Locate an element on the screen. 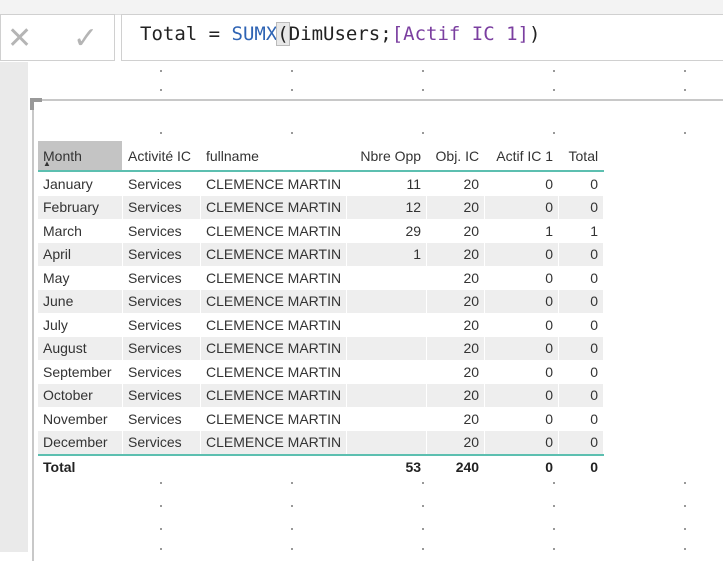 The image size is (723, 561). table-row: October Services CLEMENCE MARTIN 20 0 0 is located at coordinates (321, 395).